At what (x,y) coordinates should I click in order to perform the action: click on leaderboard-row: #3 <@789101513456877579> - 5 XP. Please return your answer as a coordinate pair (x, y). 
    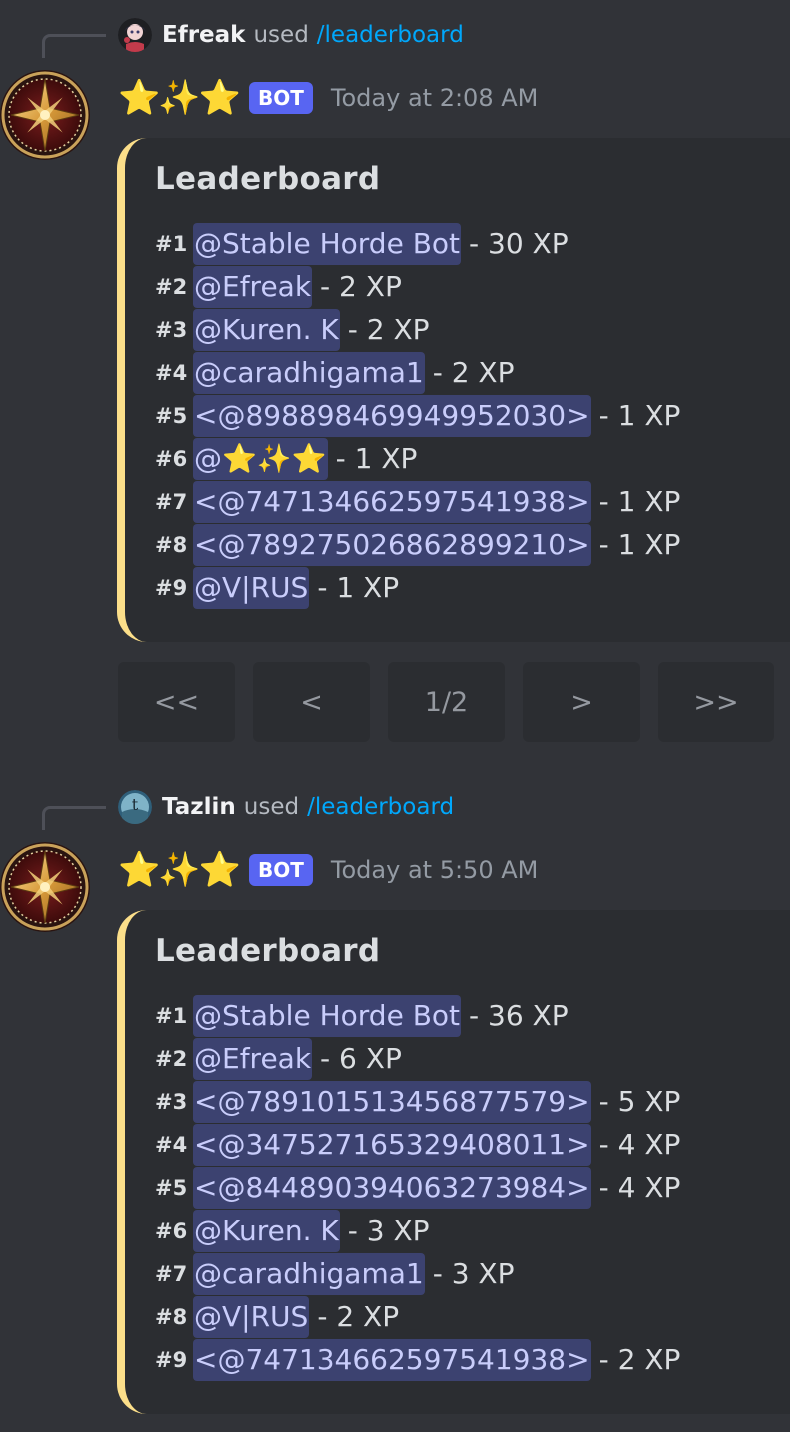
    Looking at the image, I should click on (417, 1101).